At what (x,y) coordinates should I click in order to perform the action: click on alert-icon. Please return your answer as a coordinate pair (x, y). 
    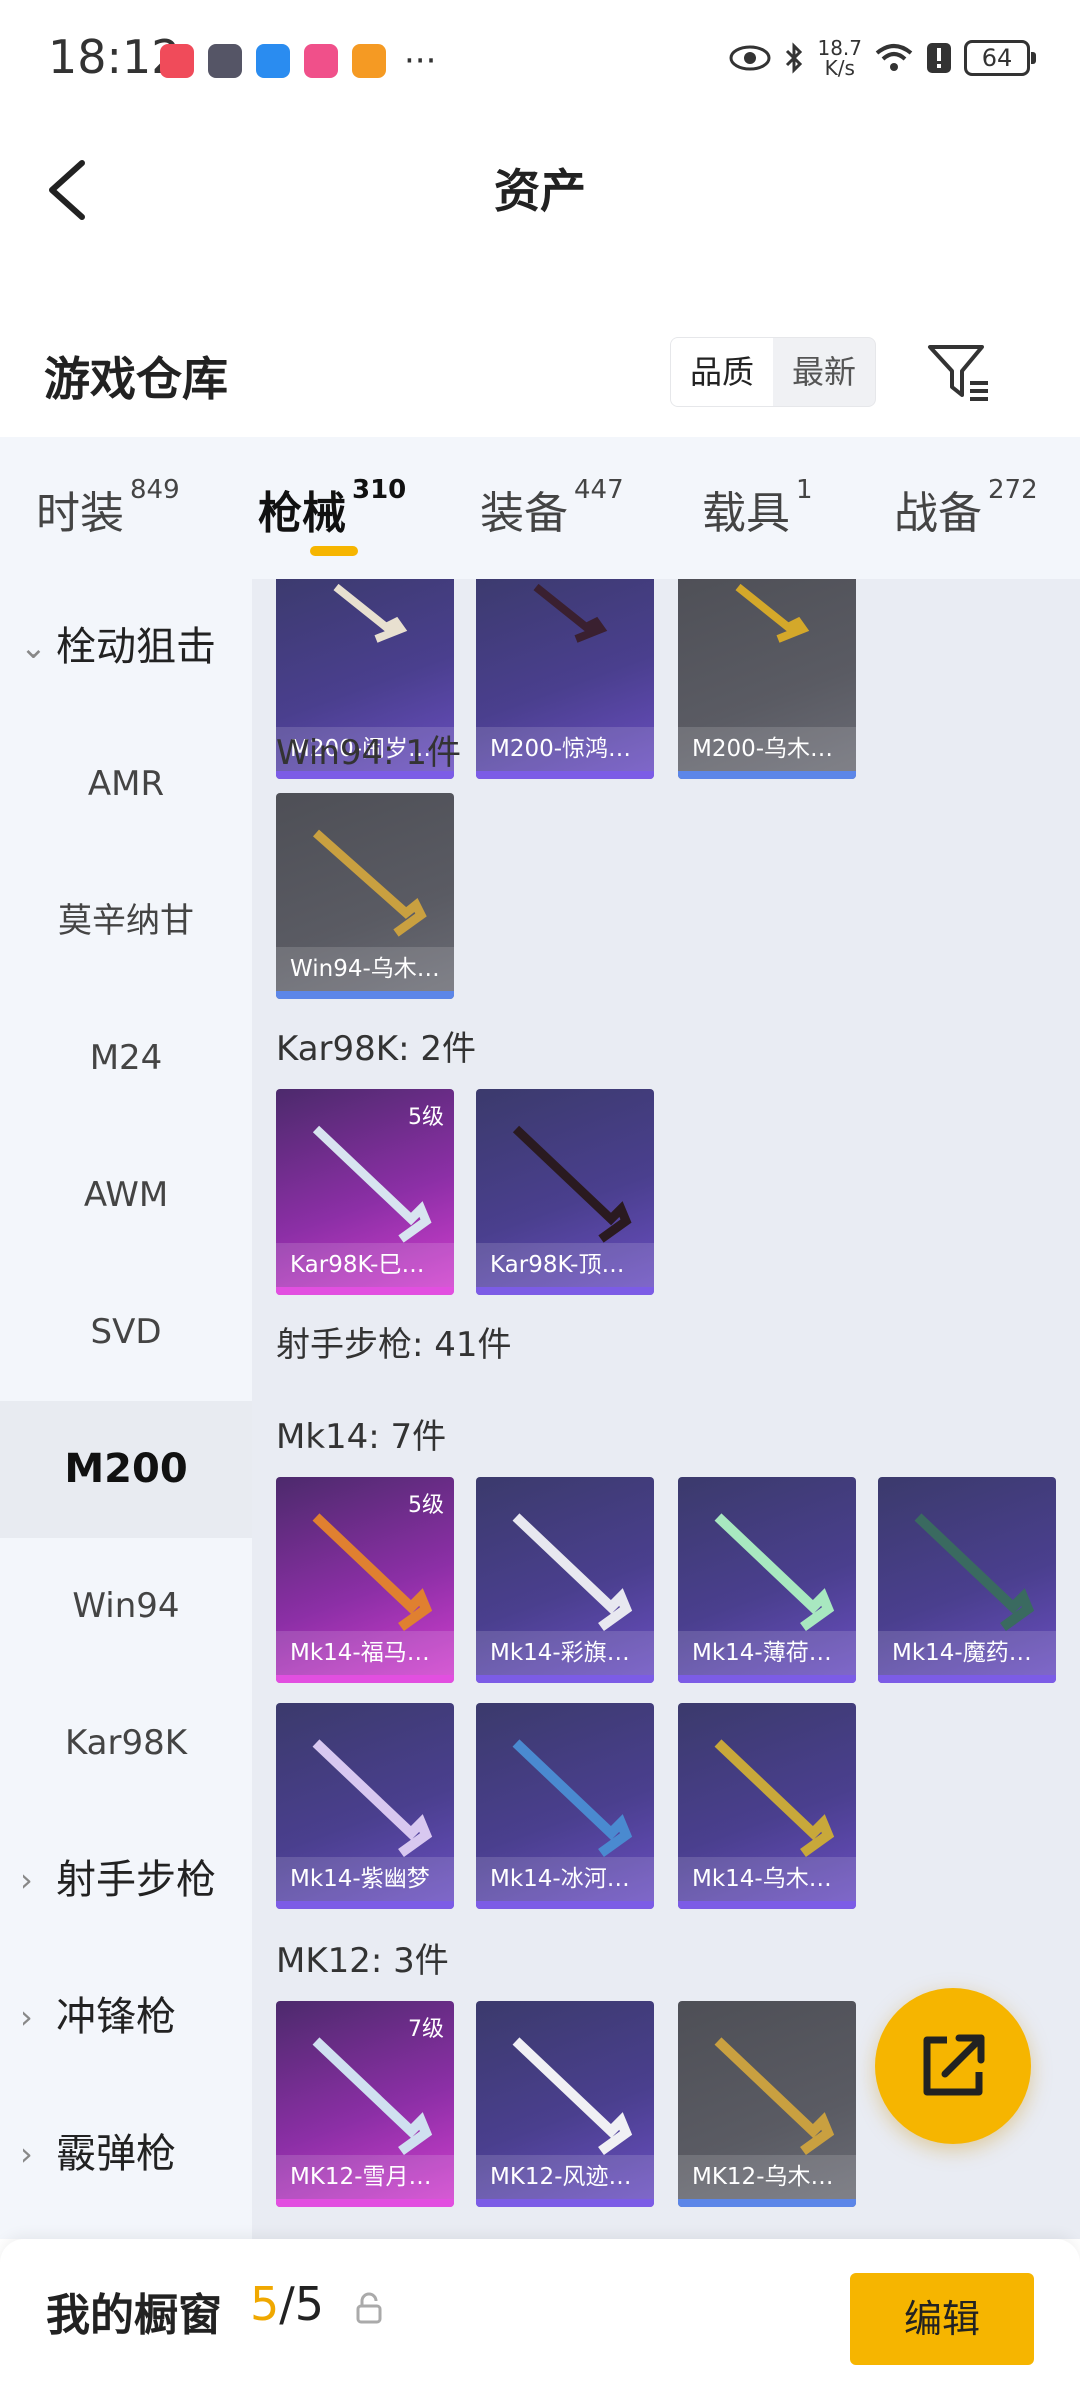
    Looking at the image, I should click on (939, 58).